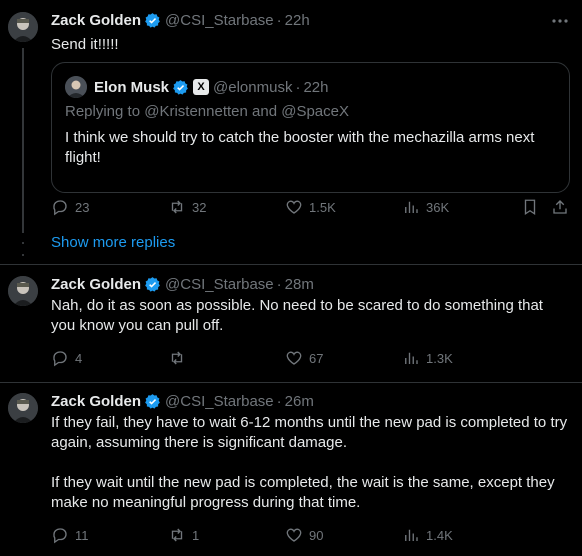 The height and width of the screenshot is (556, 582). I want to click on action-bar: 4 67 1.3K, so click(311, 358).